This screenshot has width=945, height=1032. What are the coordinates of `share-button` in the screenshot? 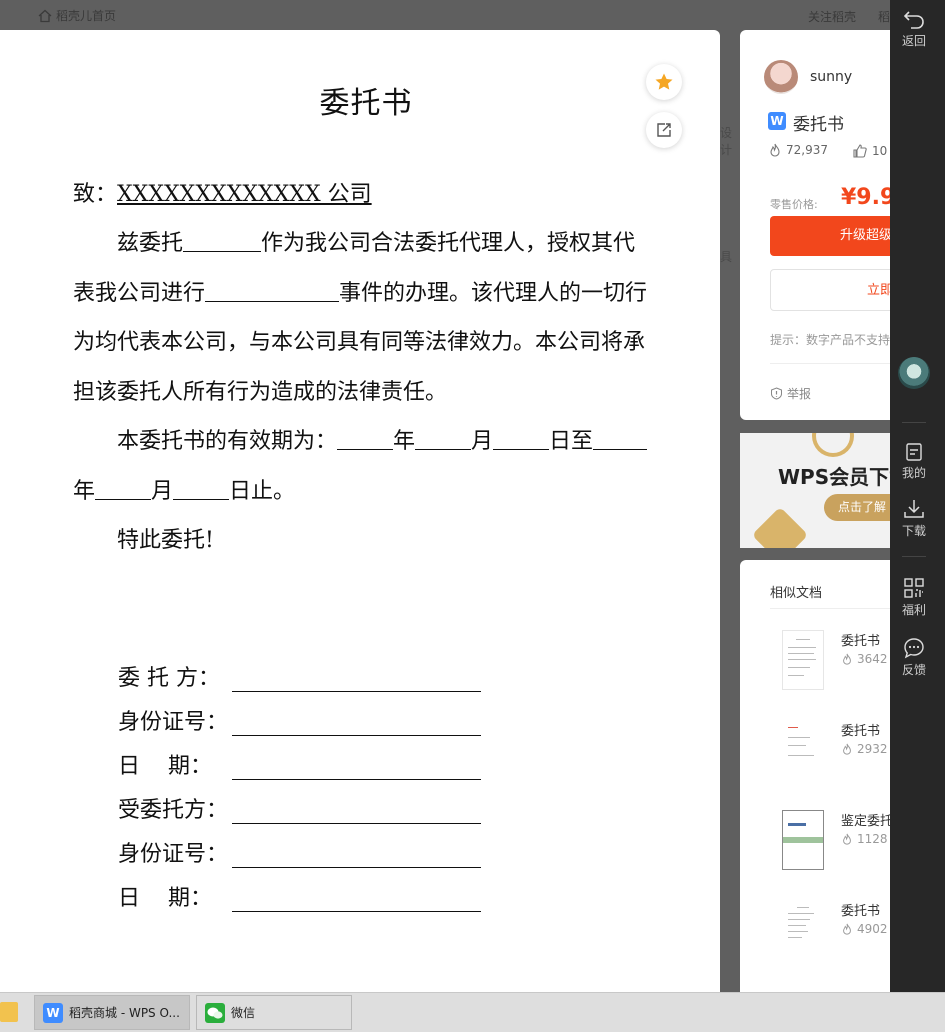 It's located at (664, 130).